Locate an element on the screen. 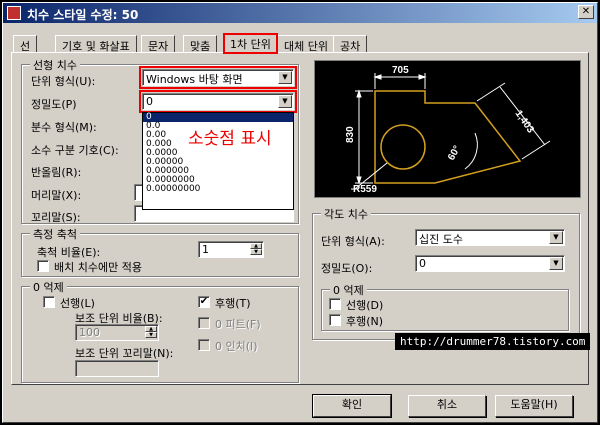  scale-factor-input: 1 ▲ ▼ is located at coordinates (231, 249).